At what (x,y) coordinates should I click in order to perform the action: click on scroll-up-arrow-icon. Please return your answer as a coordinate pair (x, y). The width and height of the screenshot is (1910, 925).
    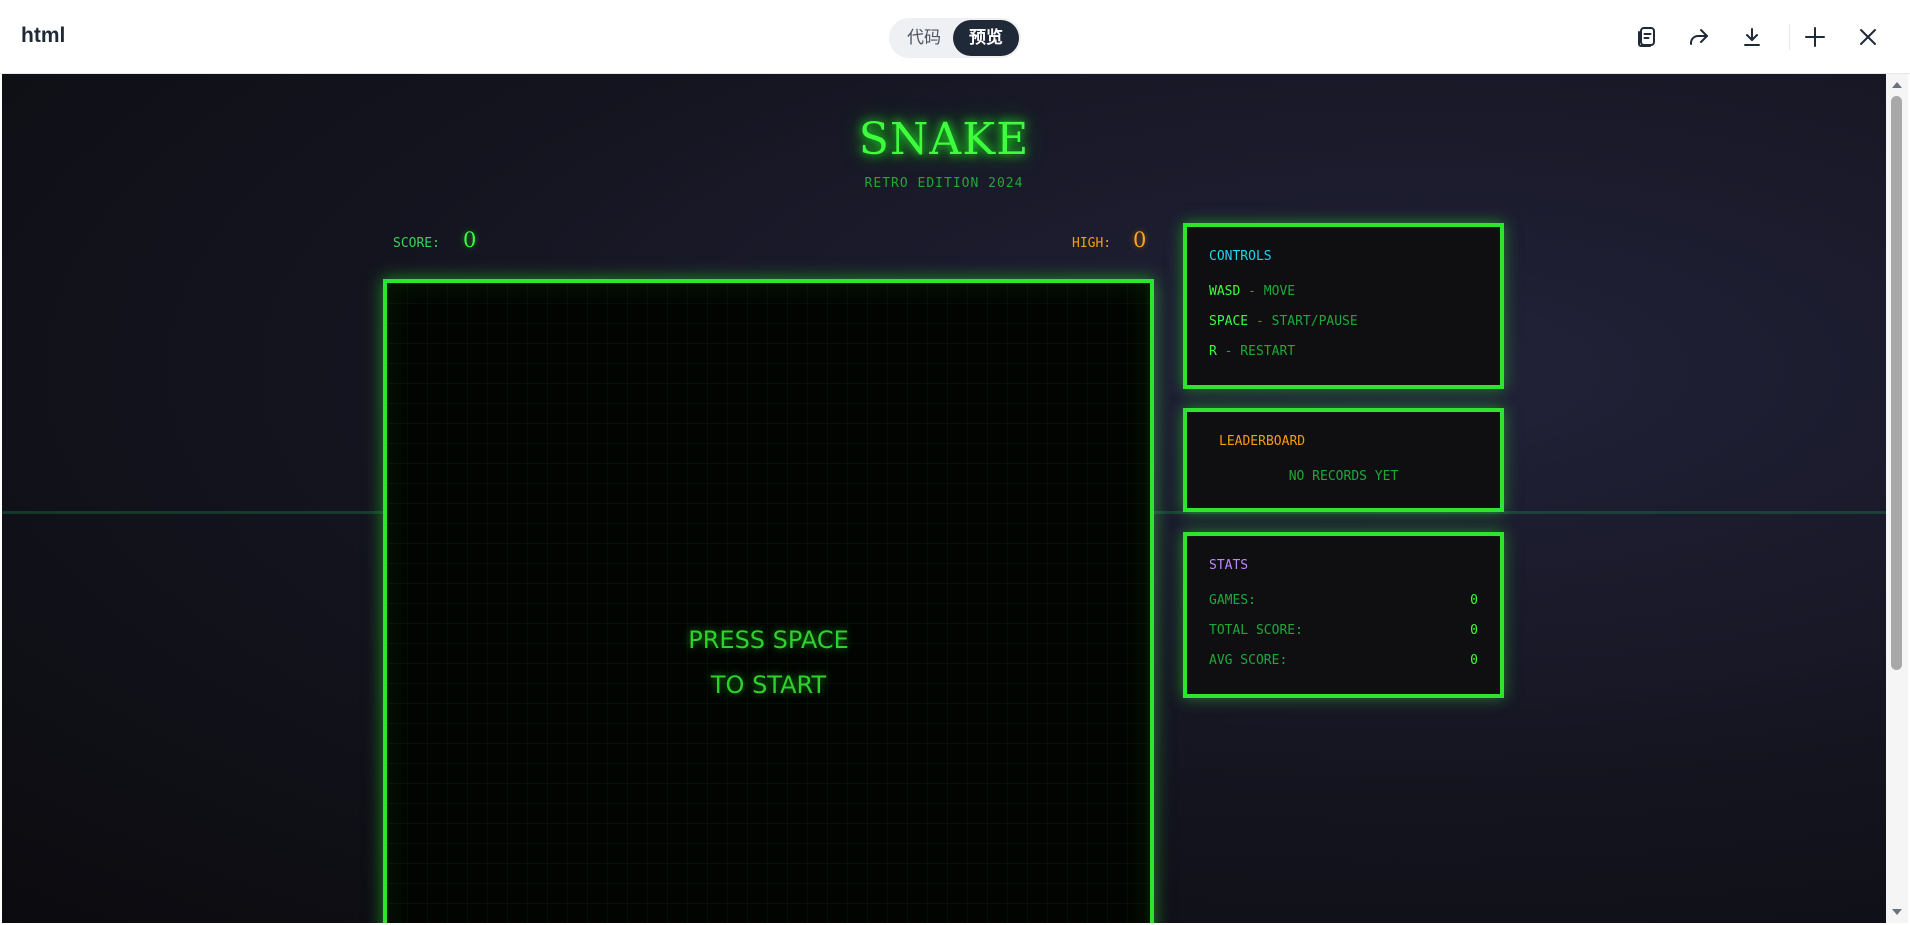
    Looking at the image, I should click on (1897, 85).